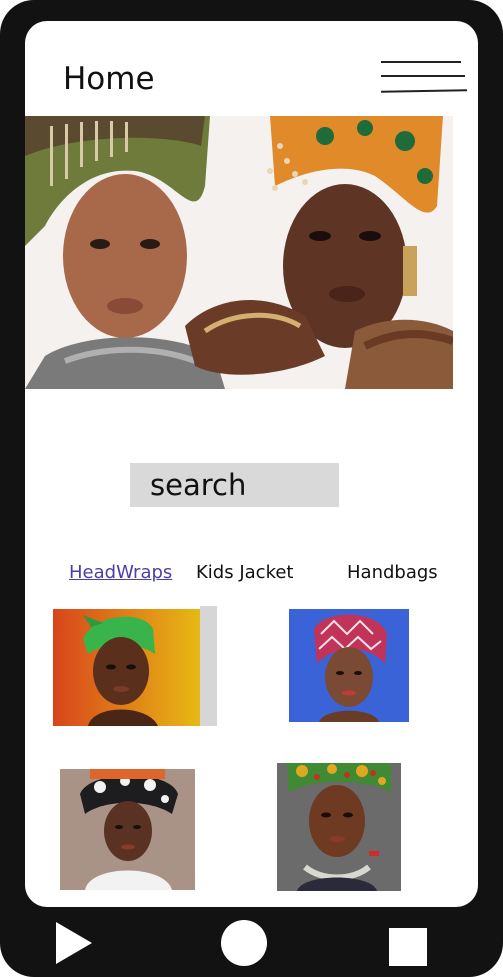 Image resolution: width=503 pixels, height=977 pixels. I want to click on search-input, so click(234, 485).